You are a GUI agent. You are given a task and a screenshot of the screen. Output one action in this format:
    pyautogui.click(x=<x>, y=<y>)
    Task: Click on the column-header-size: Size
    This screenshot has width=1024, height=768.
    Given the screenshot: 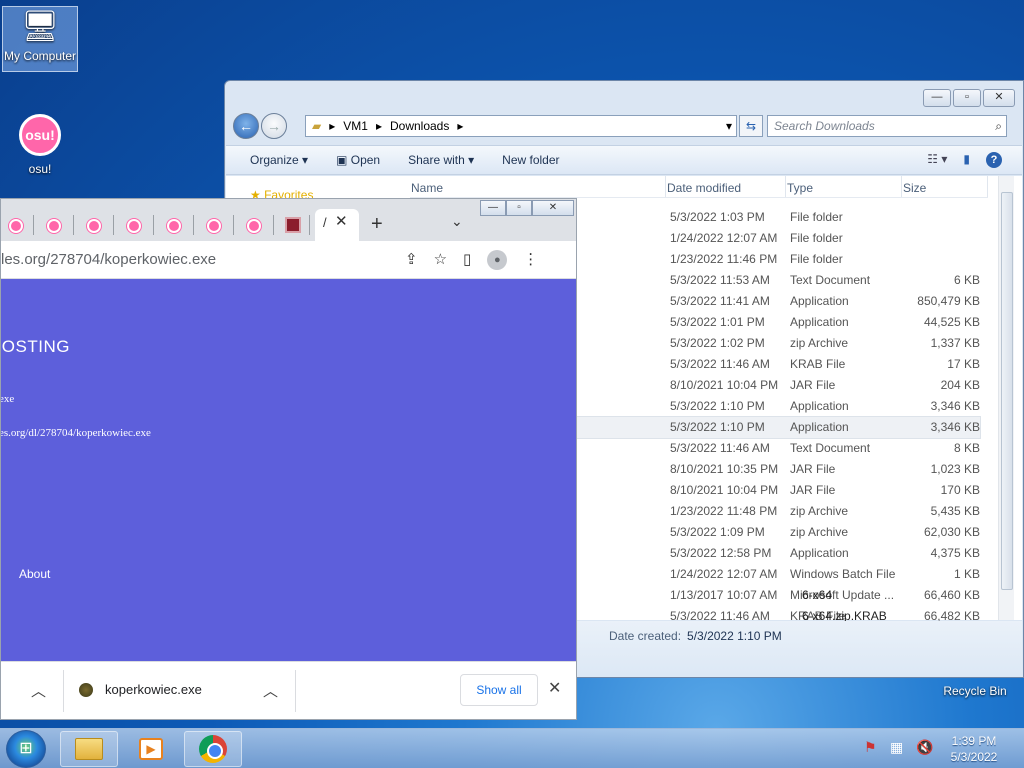 What is the action you would take?
    pyautogui.click(x=945, y=186)
    